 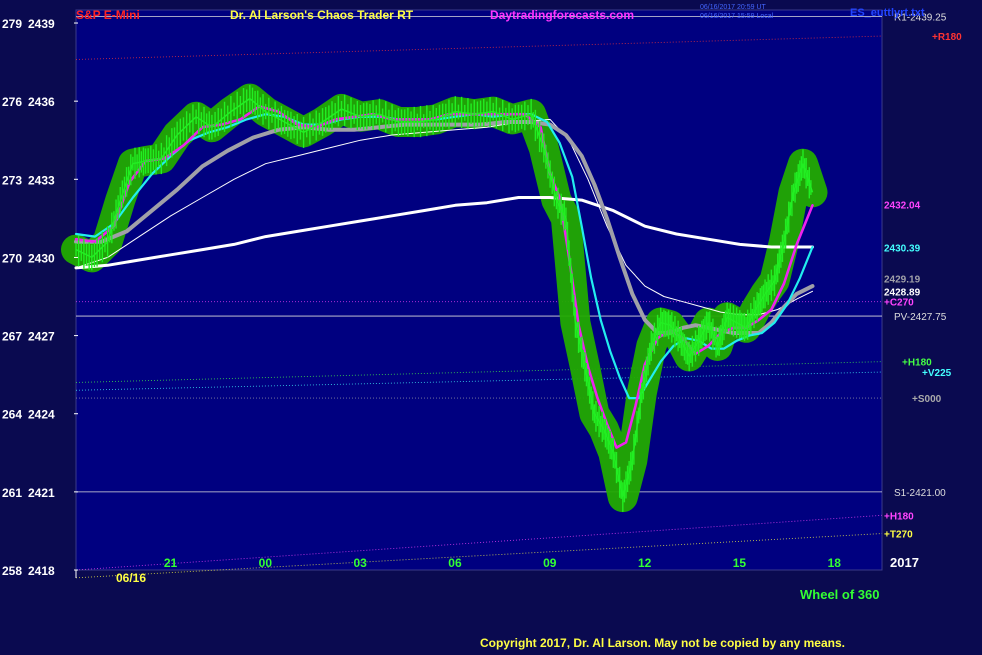 What do you see at coordinates (12, 571) in the screenshot?
I see `y-tick-left: 258` at bounding box center [12, 571].